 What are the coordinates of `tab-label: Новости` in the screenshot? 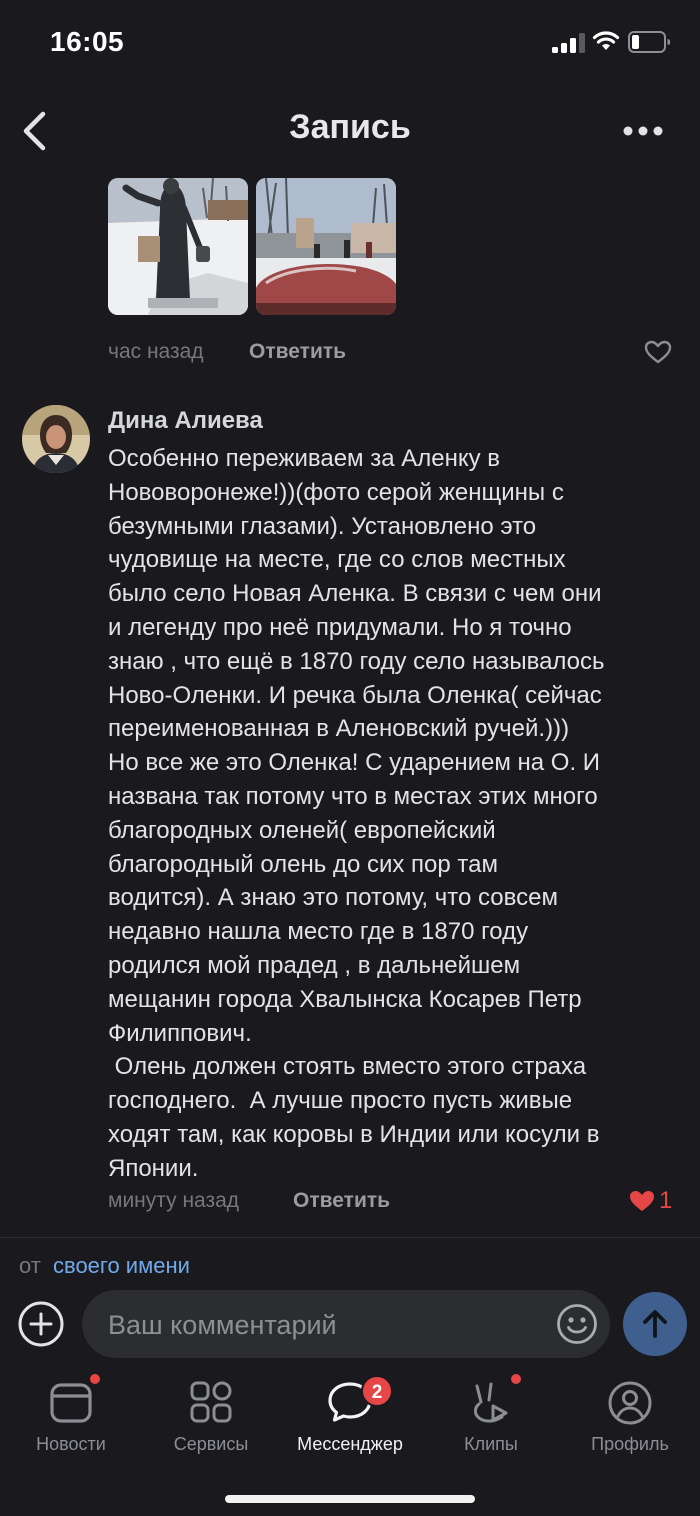 It's located at (71, 1444).